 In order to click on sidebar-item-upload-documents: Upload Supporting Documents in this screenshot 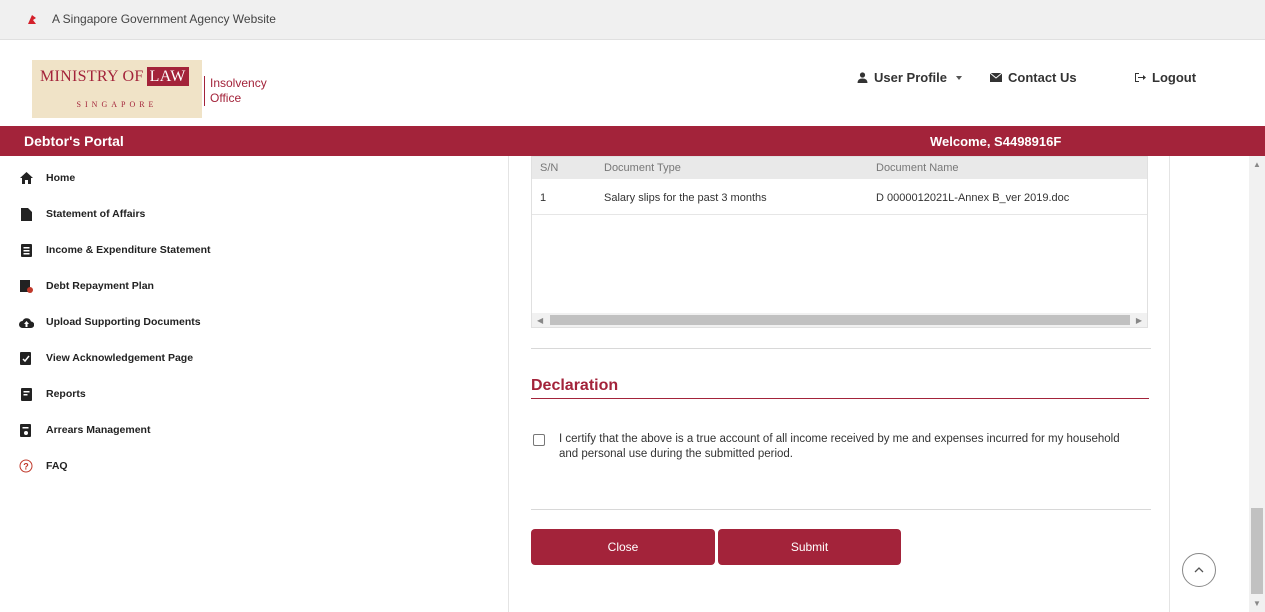, I will do `click(121, 322)`.